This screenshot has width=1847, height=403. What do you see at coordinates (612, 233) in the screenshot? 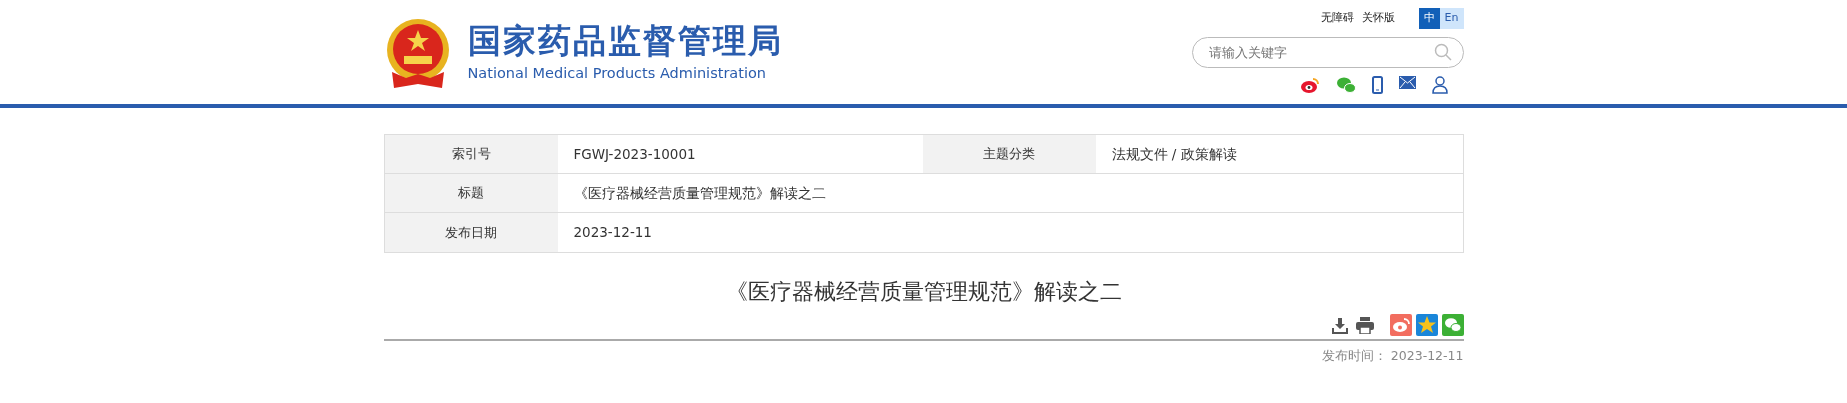
I see `field-value: 2023-12-11` at bounding box center [612, 233].